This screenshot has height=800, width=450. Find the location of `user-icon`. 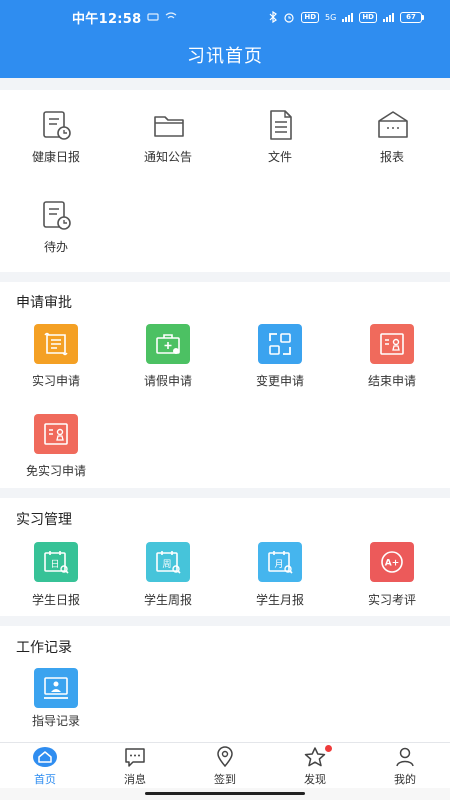

user-icon is located at coordinates (405, 757).